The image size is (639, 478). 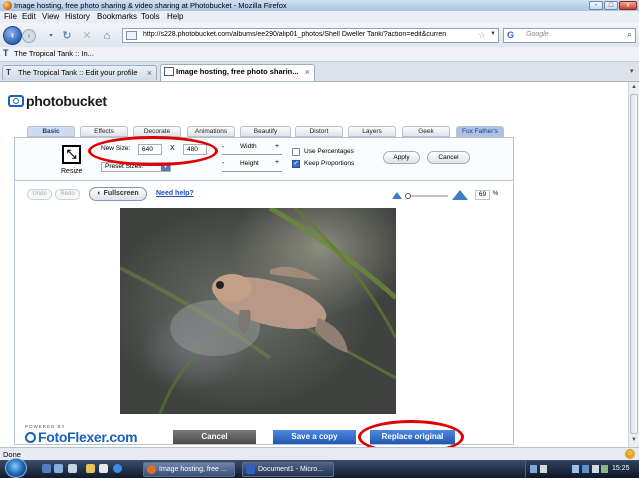 I want to click on stop-icon: ✕, so click(x=87, y=36).